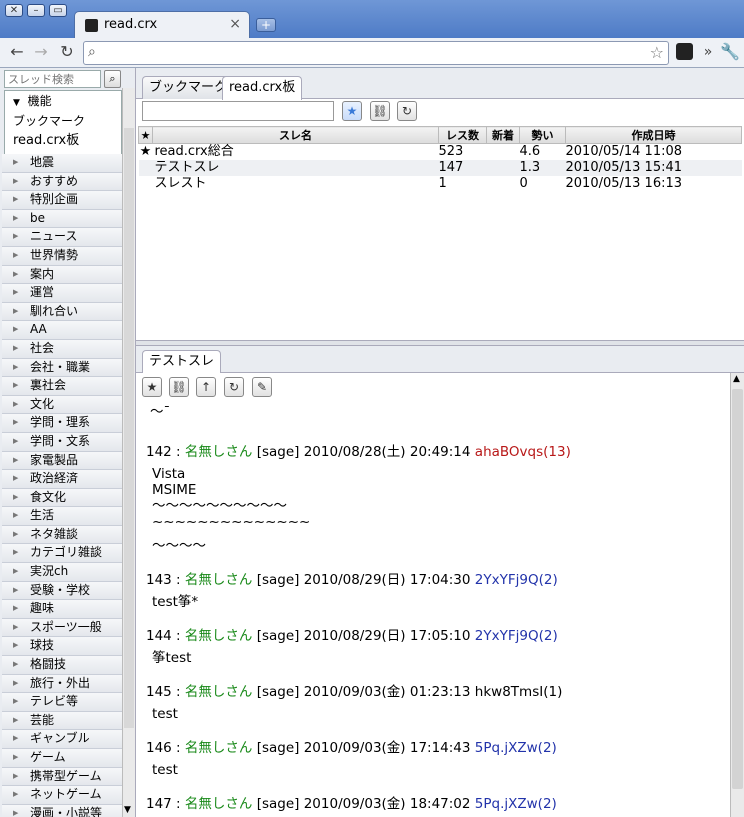  Describe the element at coordinates (657, 52) in the screenshot. I see `bookmark-star-icon: ☆` at that location.